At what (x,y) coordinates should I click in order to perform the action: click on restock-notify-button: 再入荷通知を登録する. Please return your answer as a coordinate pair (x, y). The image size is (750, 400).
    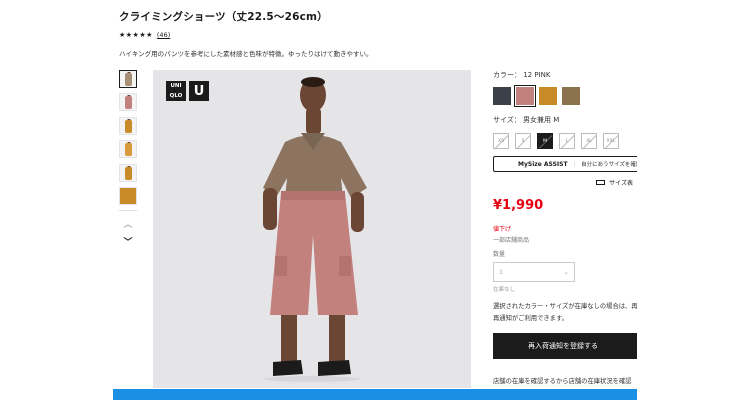
    Looking at the image, I should click on (565, 346).